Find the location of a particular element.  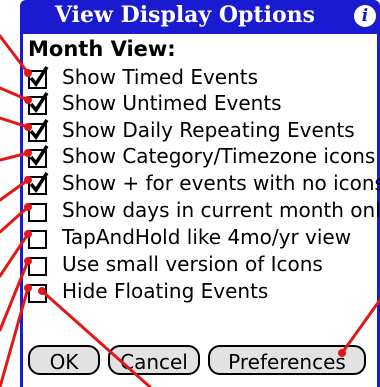

option-label: Show Untimed Events is located at coordinates (172, 103).